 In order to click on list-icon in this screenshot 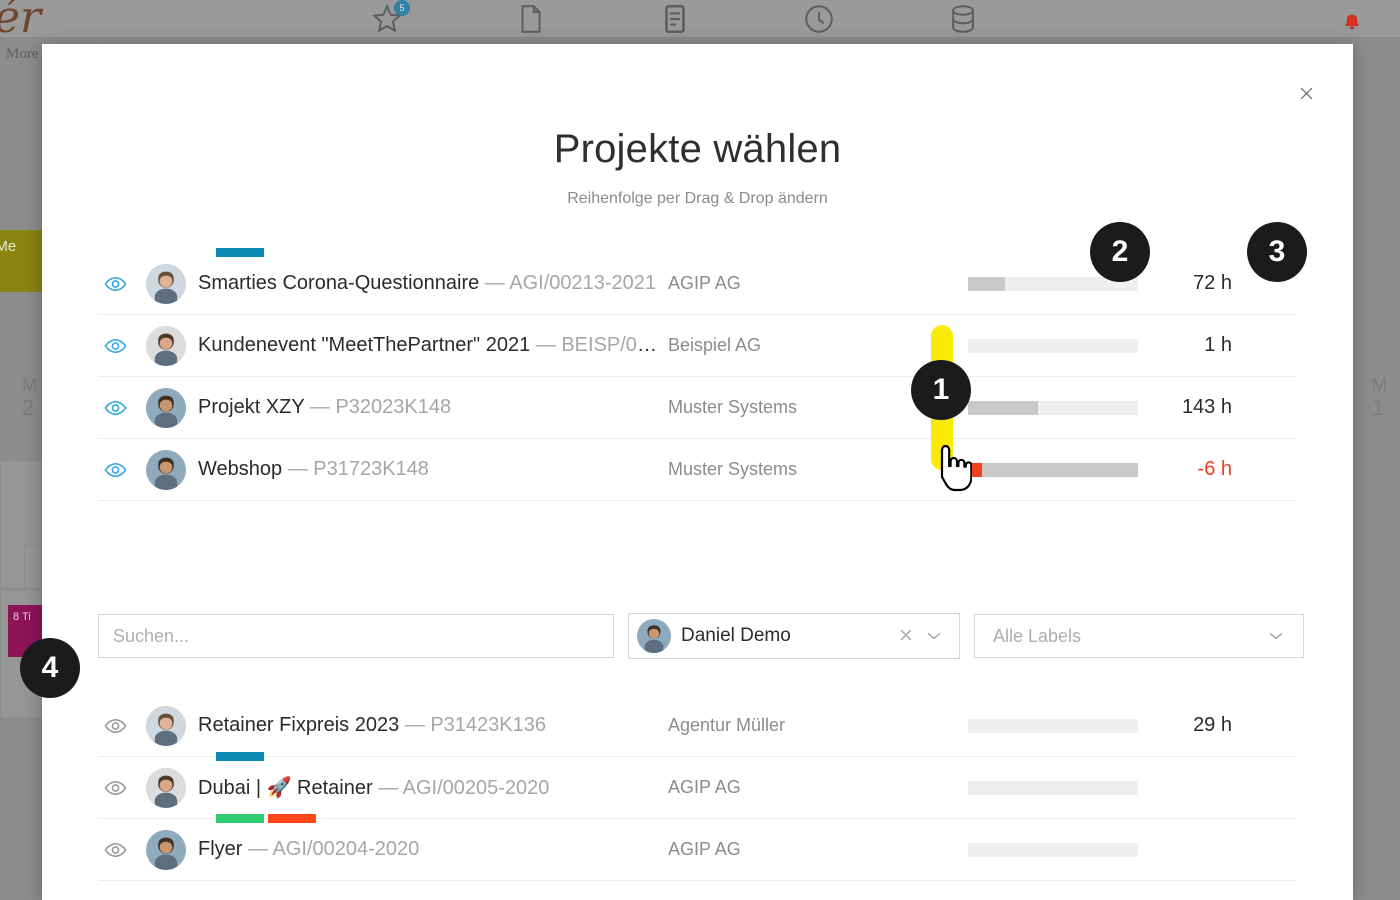, I will do `click(675, 19)`.